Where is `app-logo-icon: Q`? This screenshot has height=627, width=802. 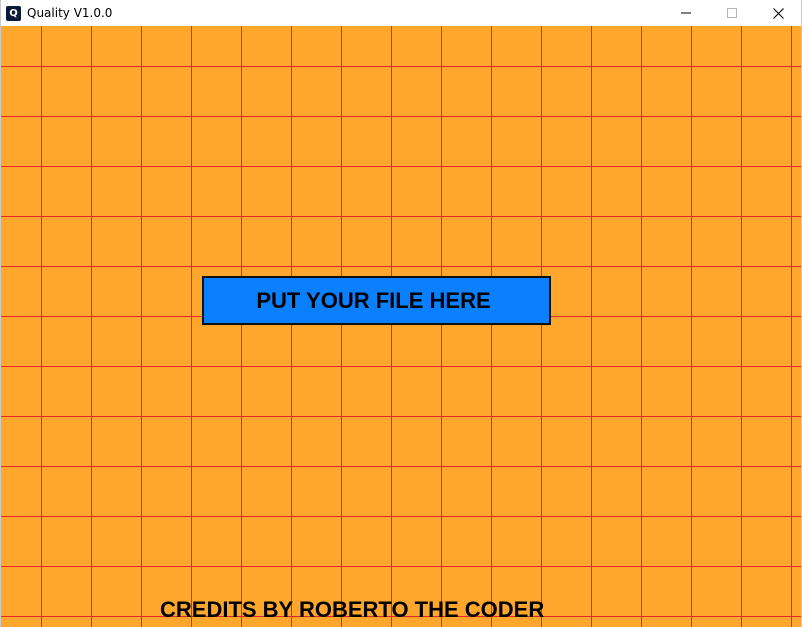
app-logo-icon: Q is located at coordinates (13, 13).